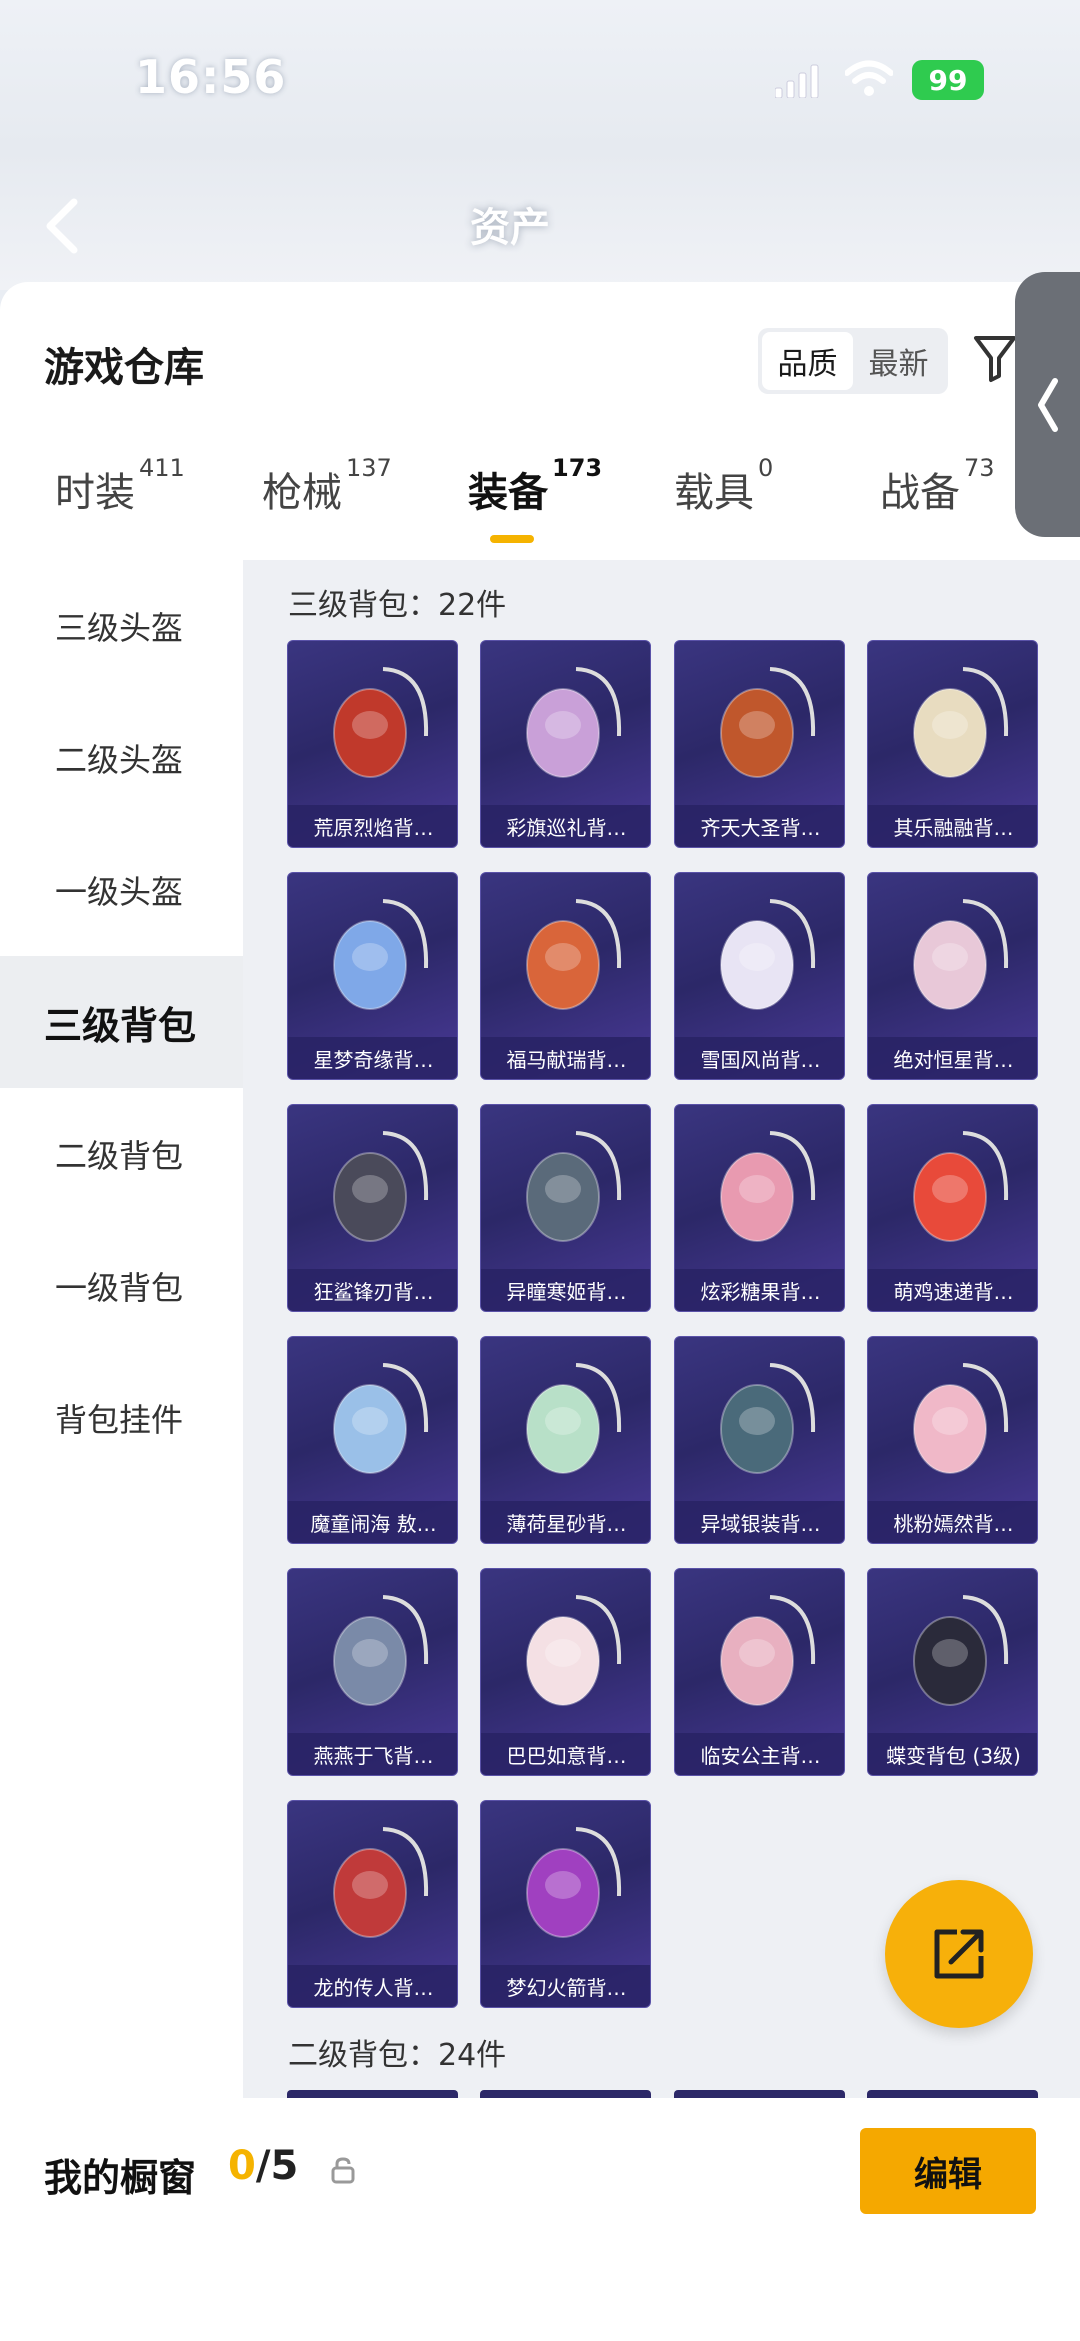  I want to click on share-icon, so click(959, 1954).